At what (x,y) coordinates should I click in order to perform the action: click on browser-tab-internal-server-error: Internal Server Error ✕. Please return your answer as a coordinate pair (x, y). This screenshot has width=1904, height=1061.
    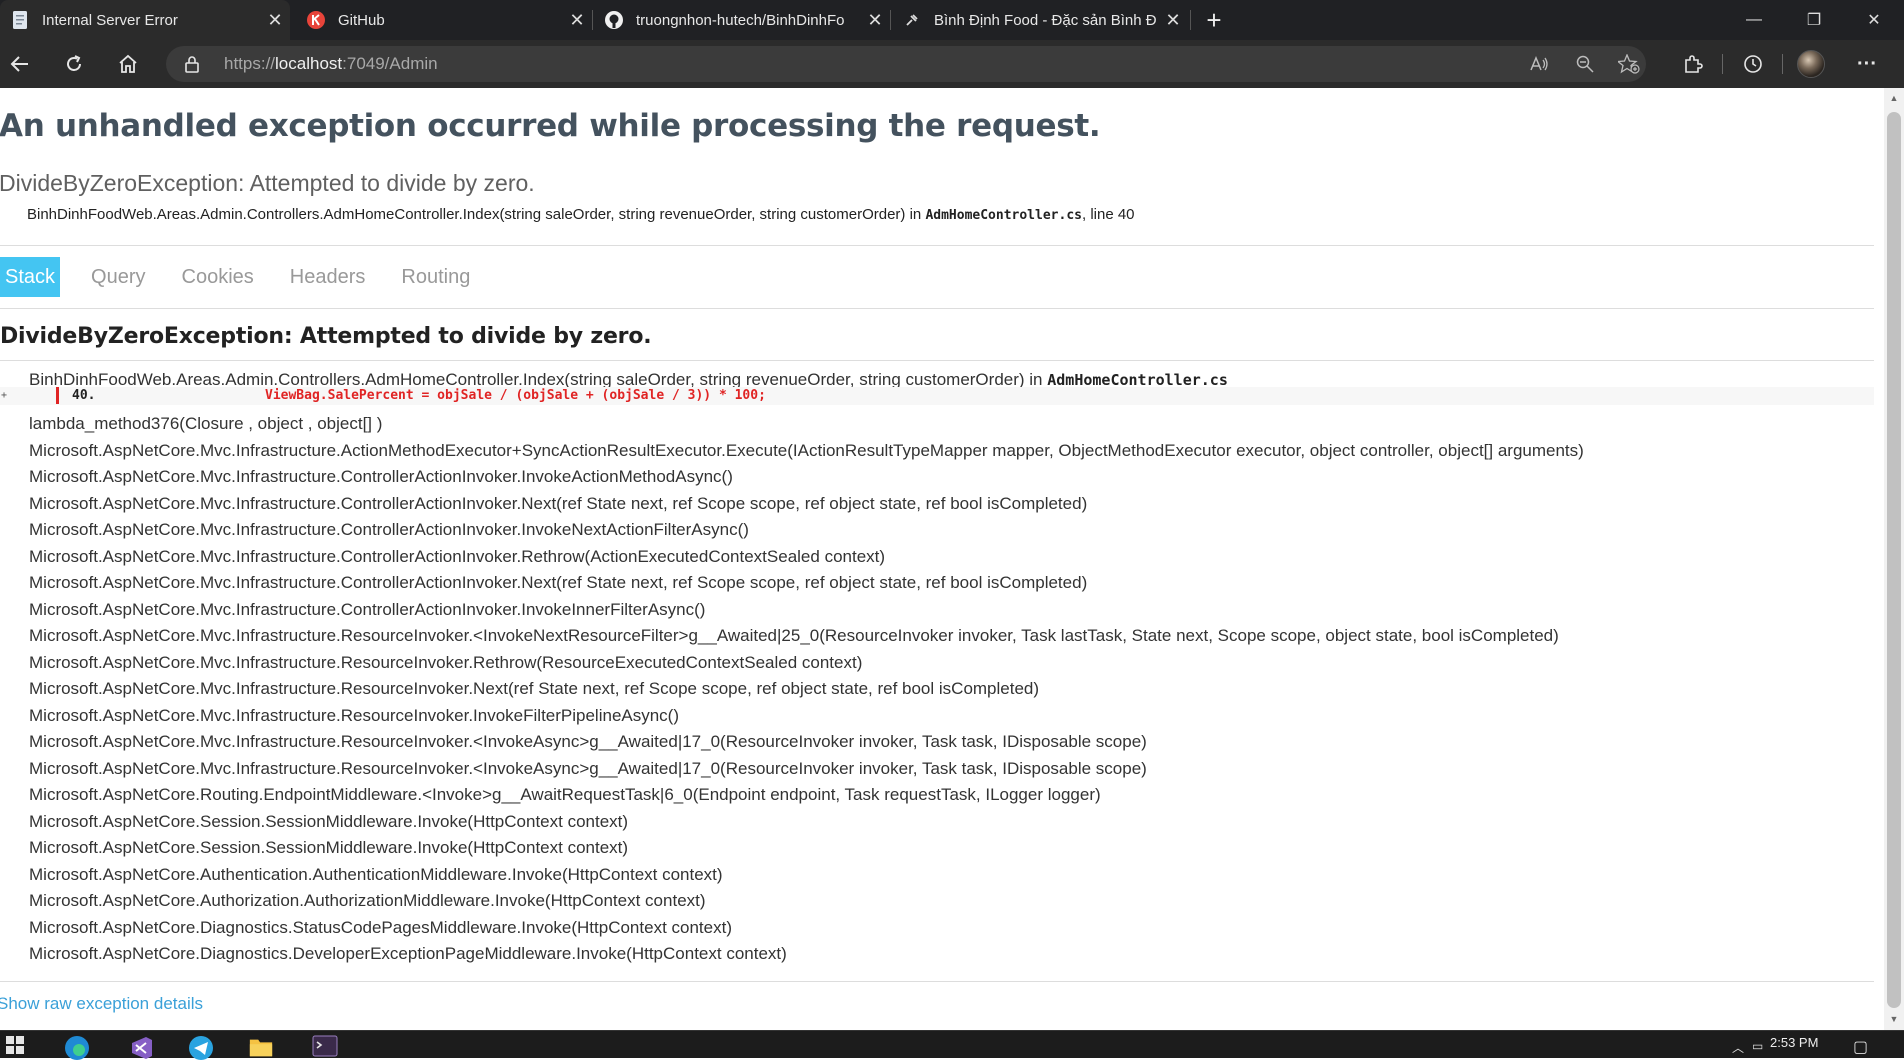
    Looking at the image, I should click on (145, 20).